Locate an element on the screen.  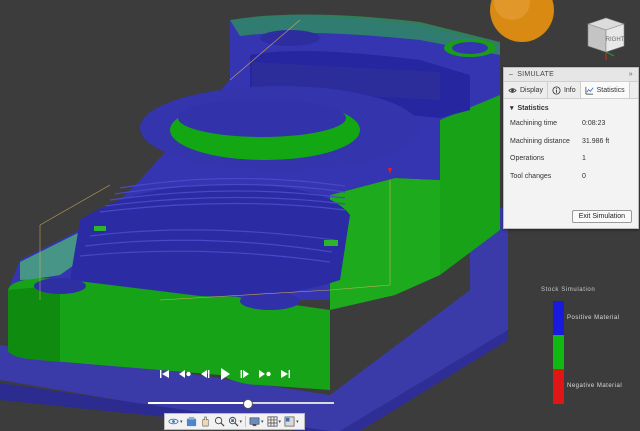
orbit-button: ▾ is located at coordinates (175, 422).